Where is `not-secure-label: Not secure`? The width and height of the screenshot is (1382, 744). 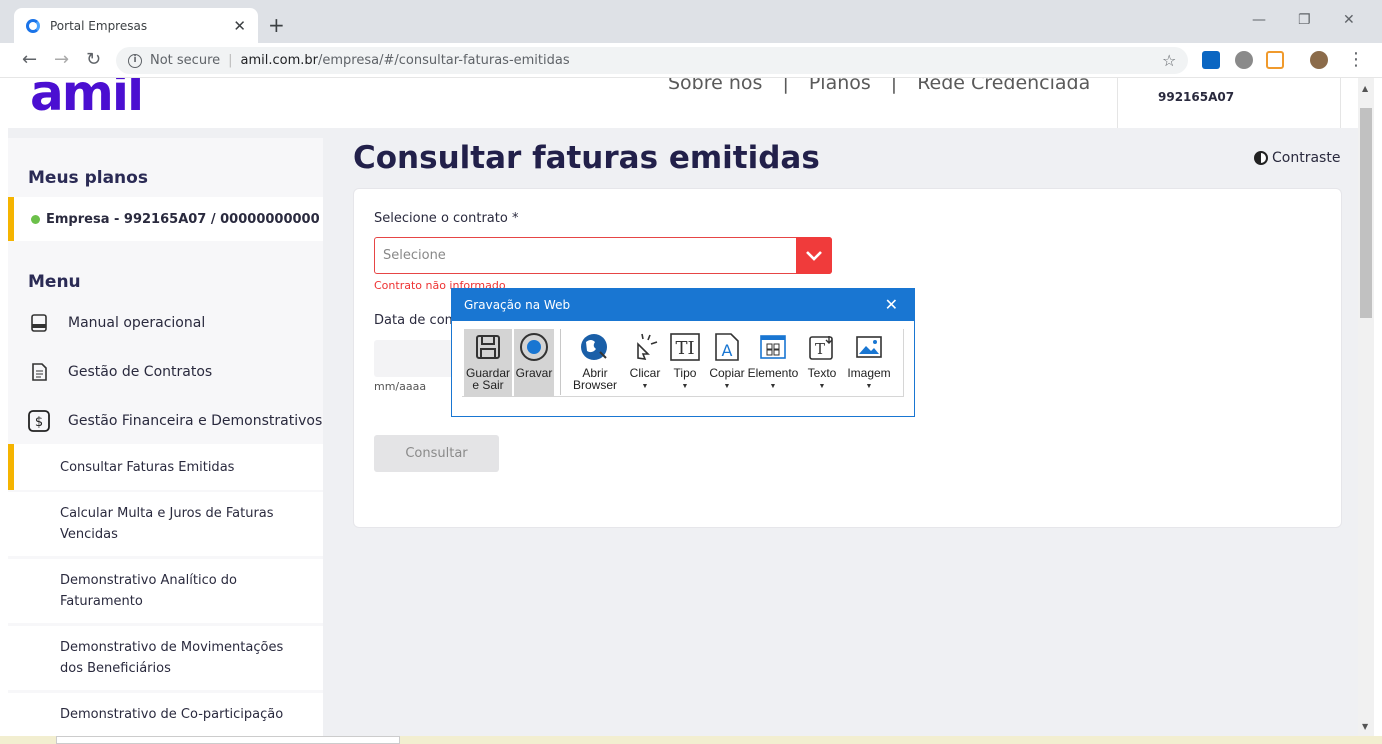
not-secure-label: Not secure is located at coordinates (185, 60).